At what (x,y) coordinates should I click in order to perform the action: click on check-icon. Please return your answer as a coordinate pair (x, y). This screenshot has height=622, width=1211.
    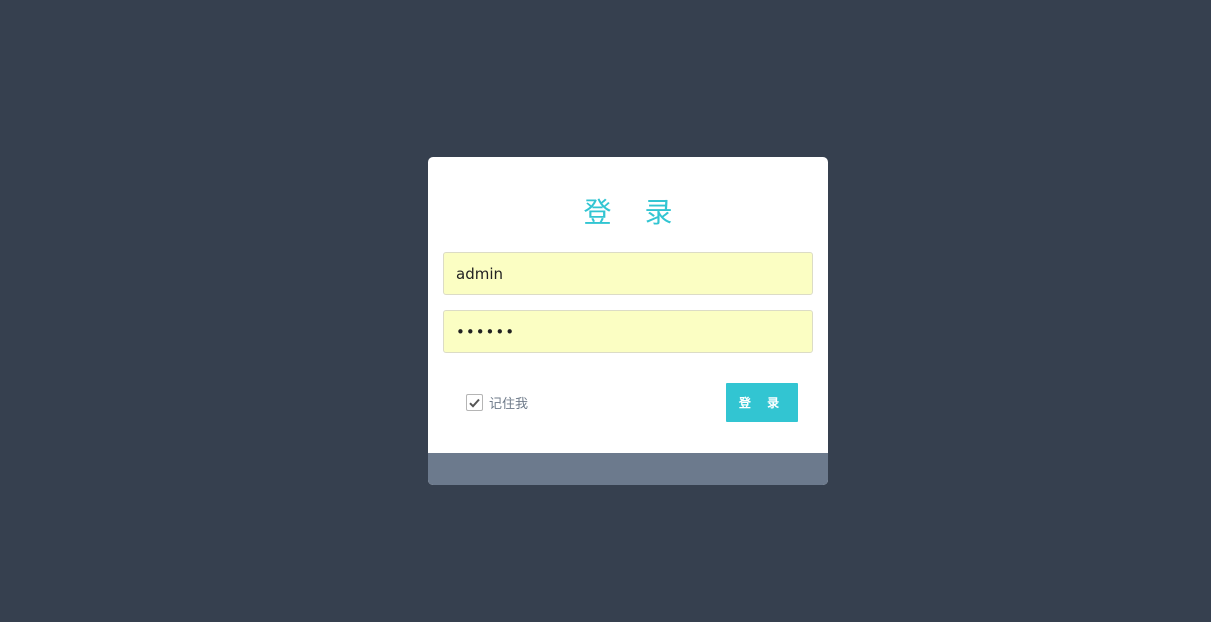
    Looking at the image, I should click on (474, 403).